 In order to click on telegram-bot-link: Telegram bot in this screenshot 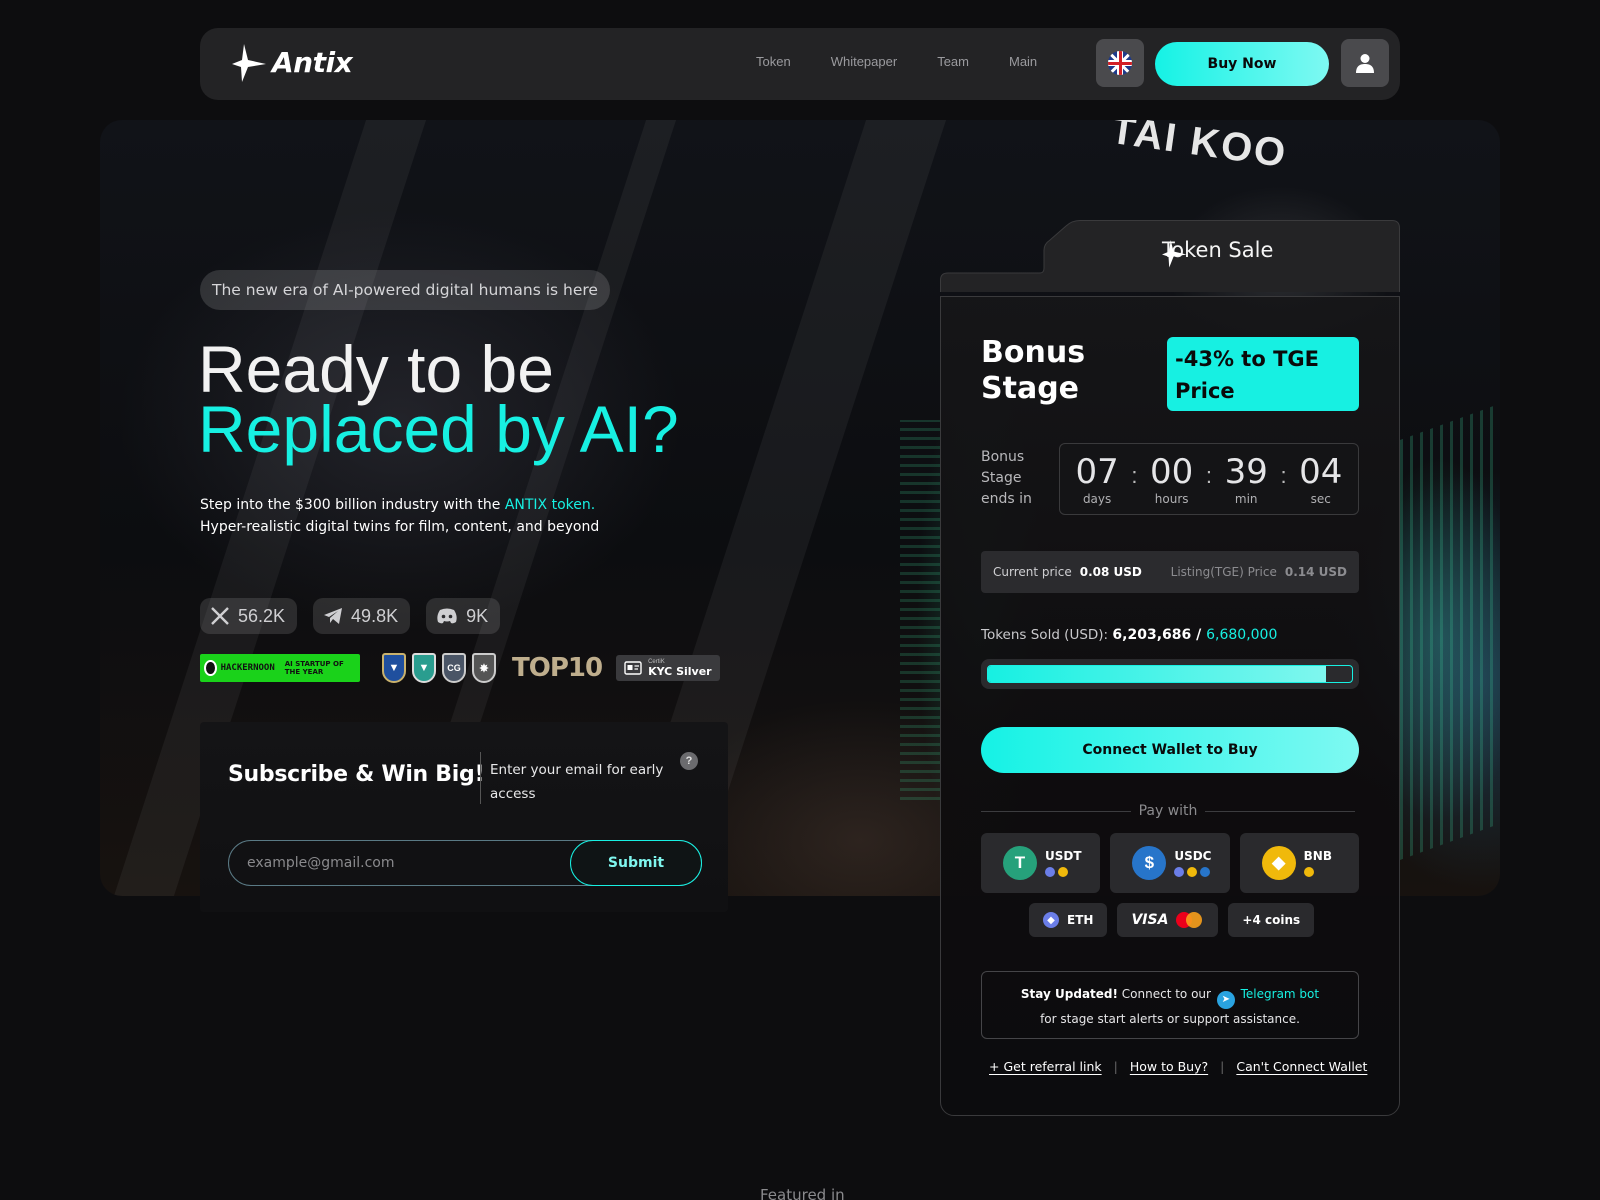, I will do `click(1280, 994)`.